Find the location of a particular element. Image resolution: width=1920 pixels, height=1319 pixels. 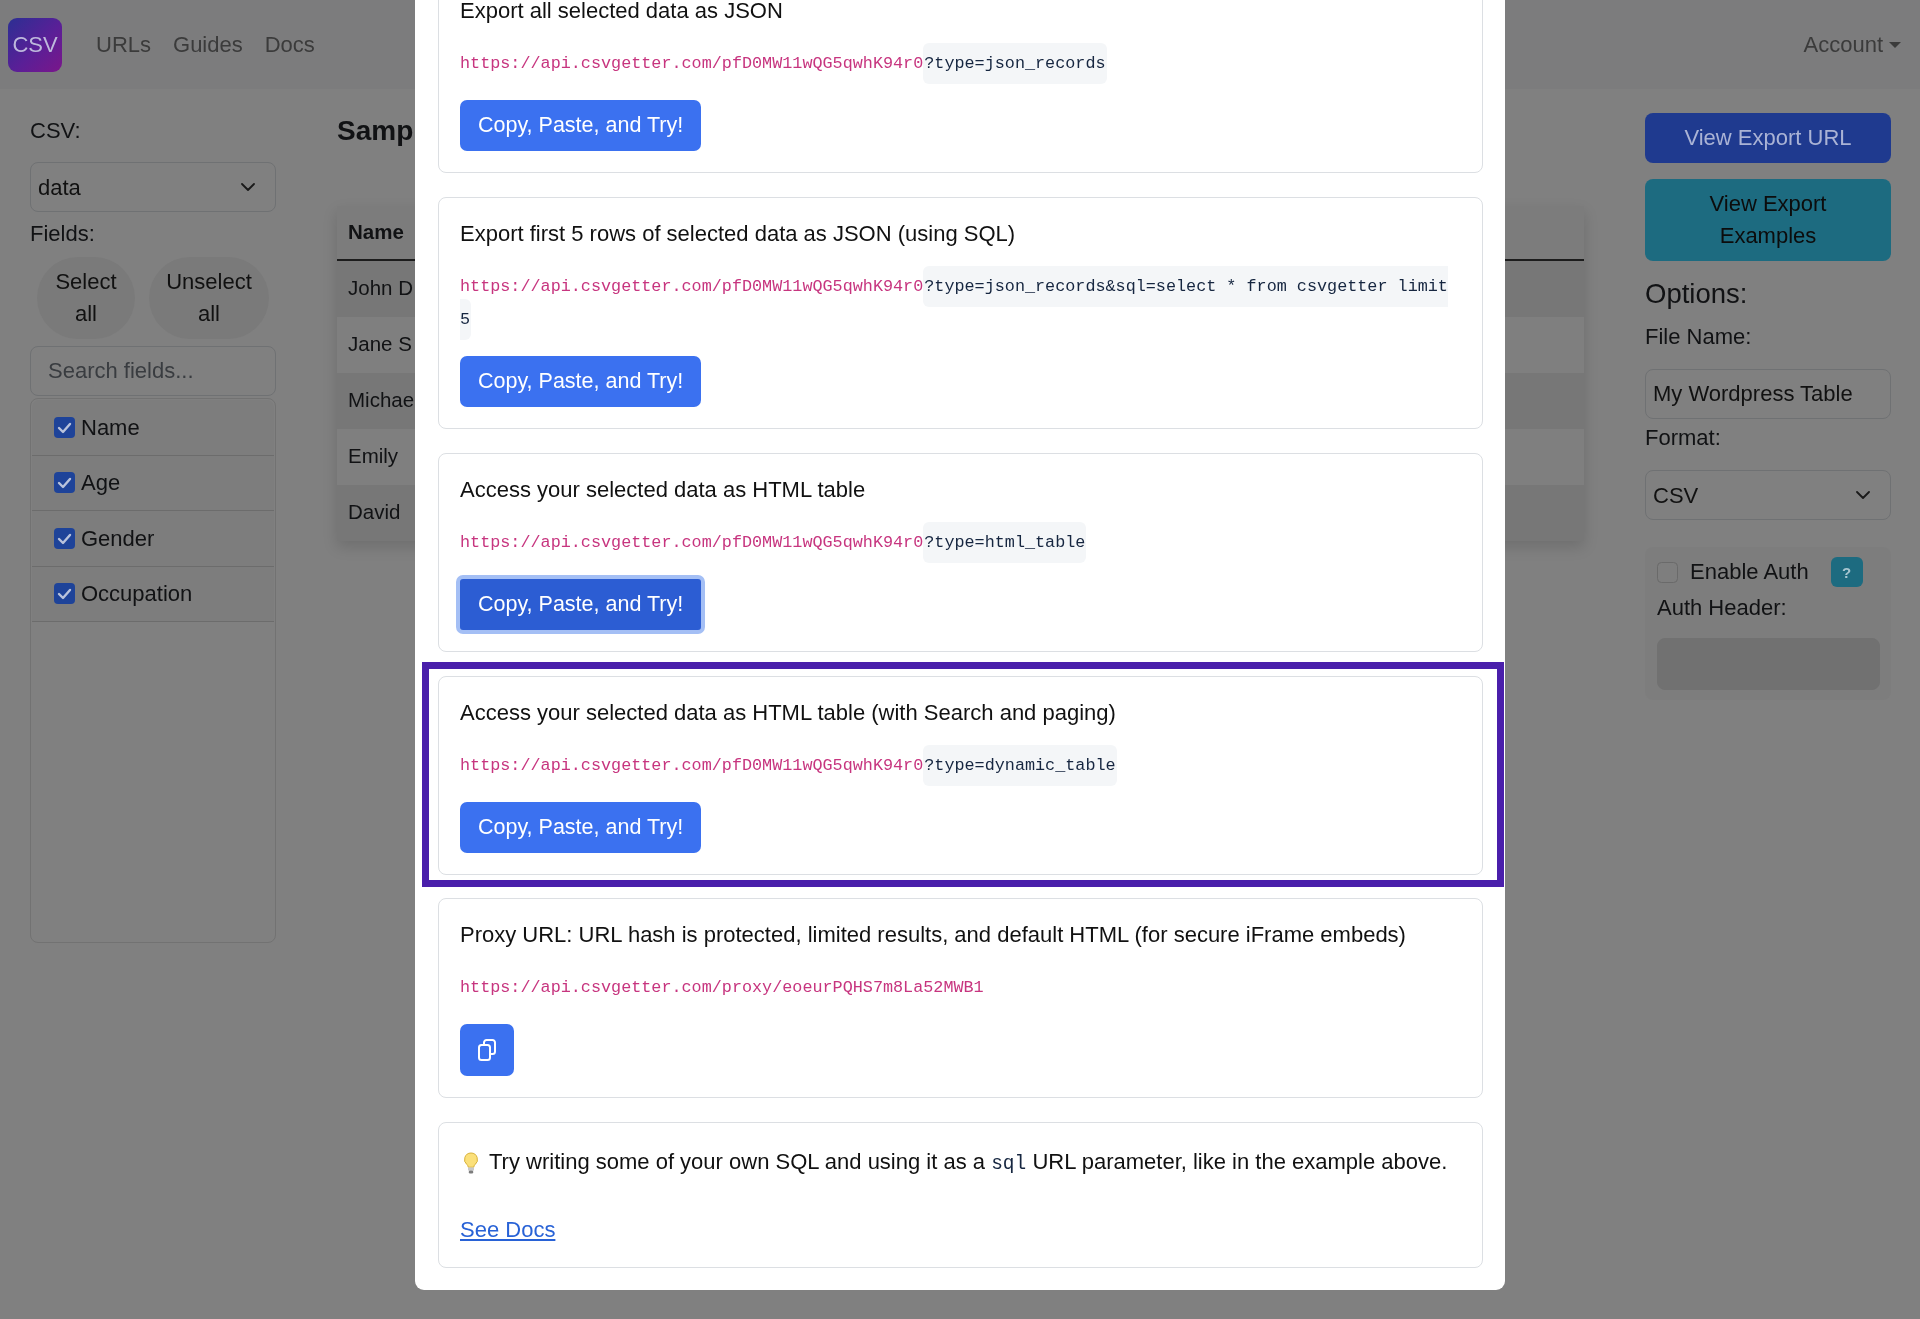

csv-label: CSV: is located at coordinates (55, 130).